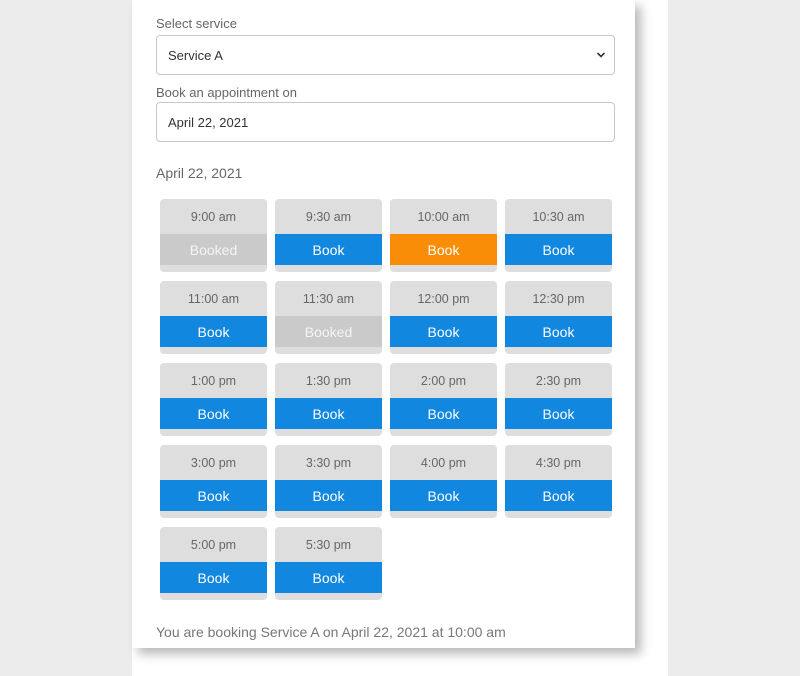  Describe the element at coordinates (213, 298) in the screenshot. I see `slot-time: 11:00 am` at that location.